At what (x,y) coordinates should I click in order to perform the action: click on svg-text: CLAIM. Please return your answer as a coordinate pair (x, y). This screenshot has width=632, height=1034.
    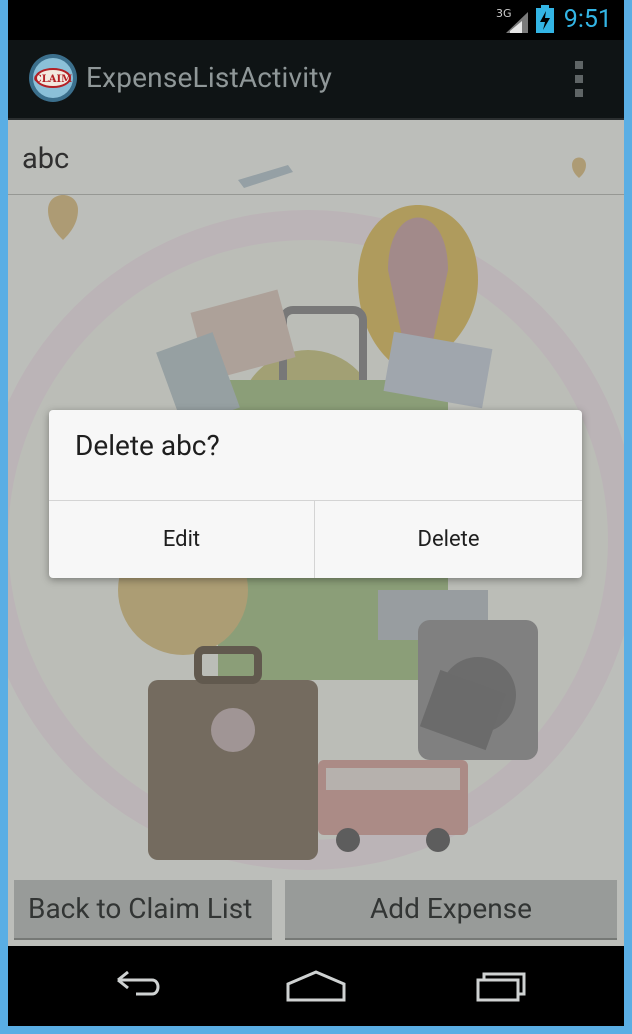
    Looking at the image, I should click on (53, 79).